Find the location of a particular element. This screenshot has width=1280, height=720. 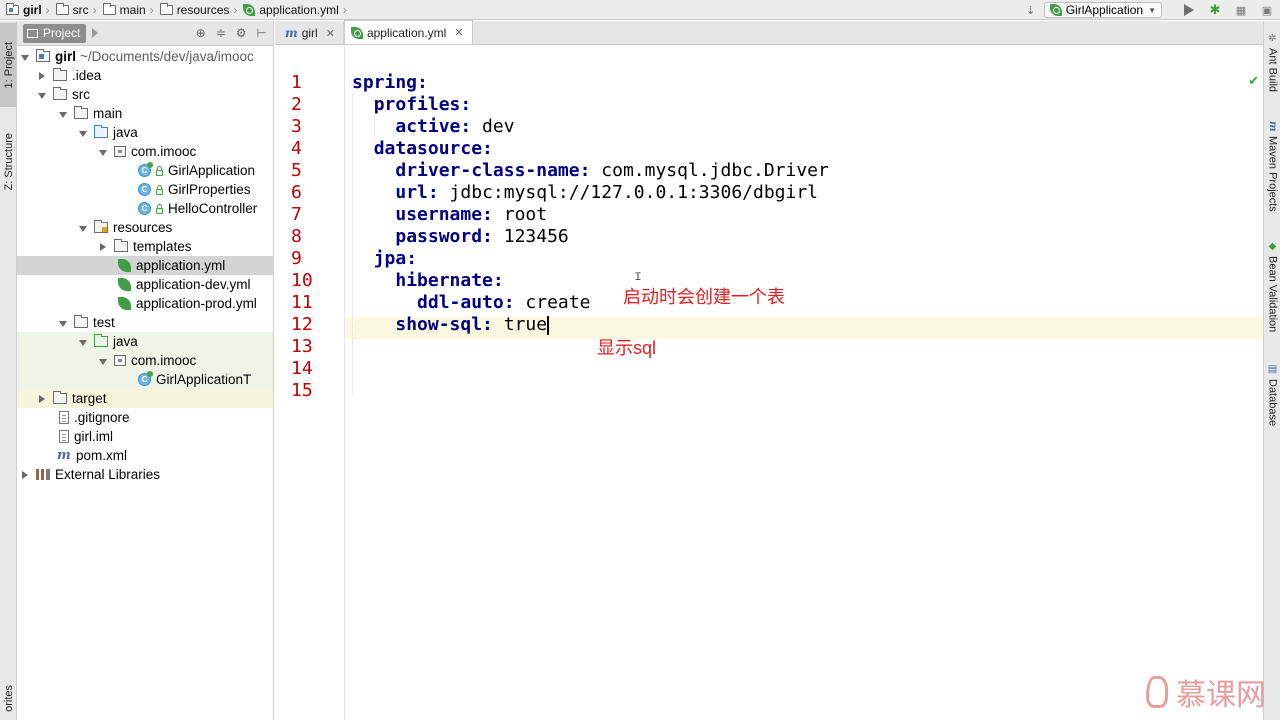

tree-item-girl-application: C GirlApplication is located at coordinates (145, 170).